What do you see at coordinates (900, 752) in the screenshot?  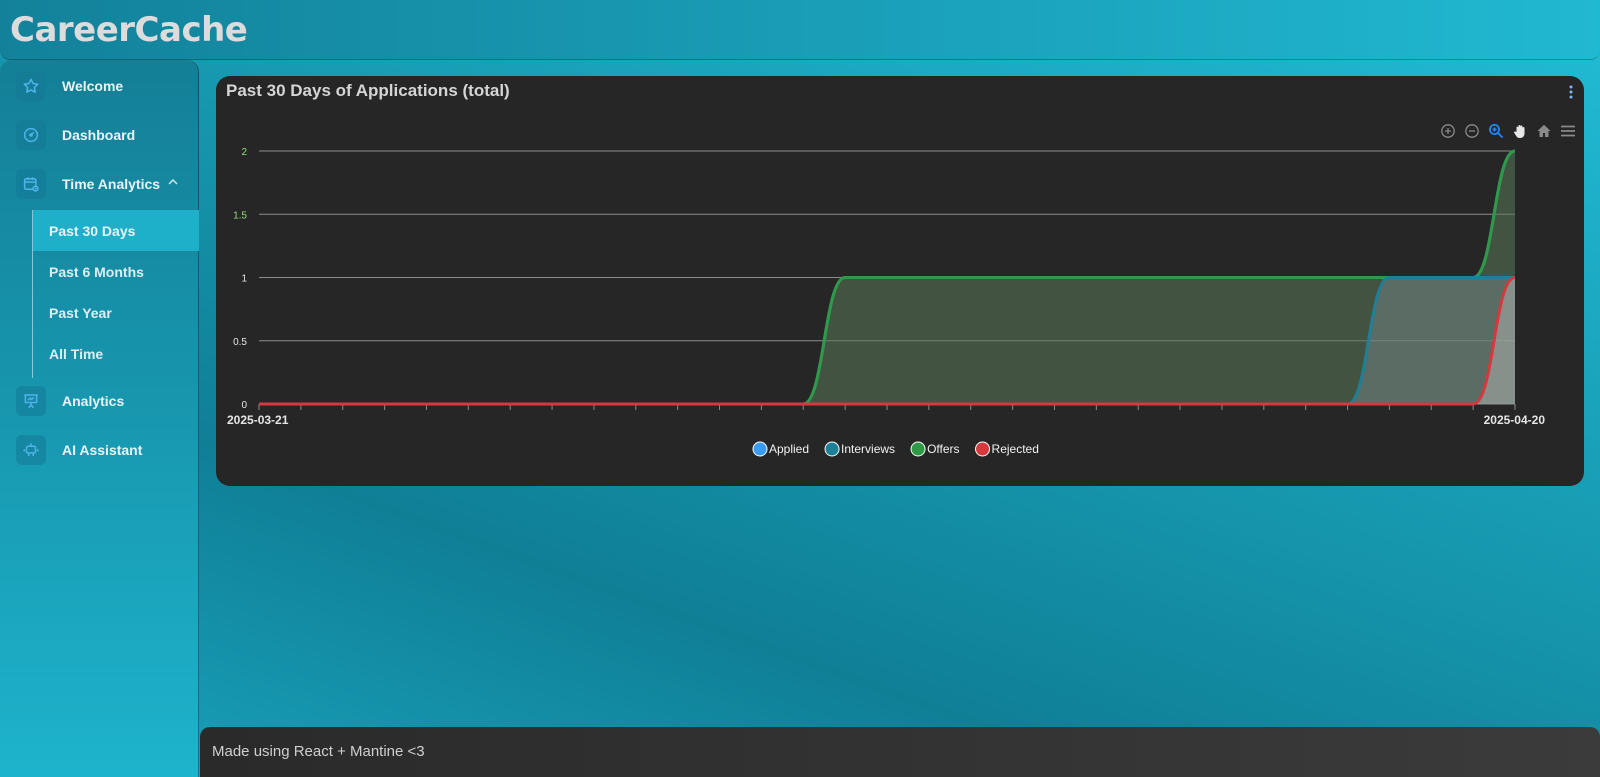 I see `app-footer: Made using React + Mantine <3` at bounding box center [900, 752].